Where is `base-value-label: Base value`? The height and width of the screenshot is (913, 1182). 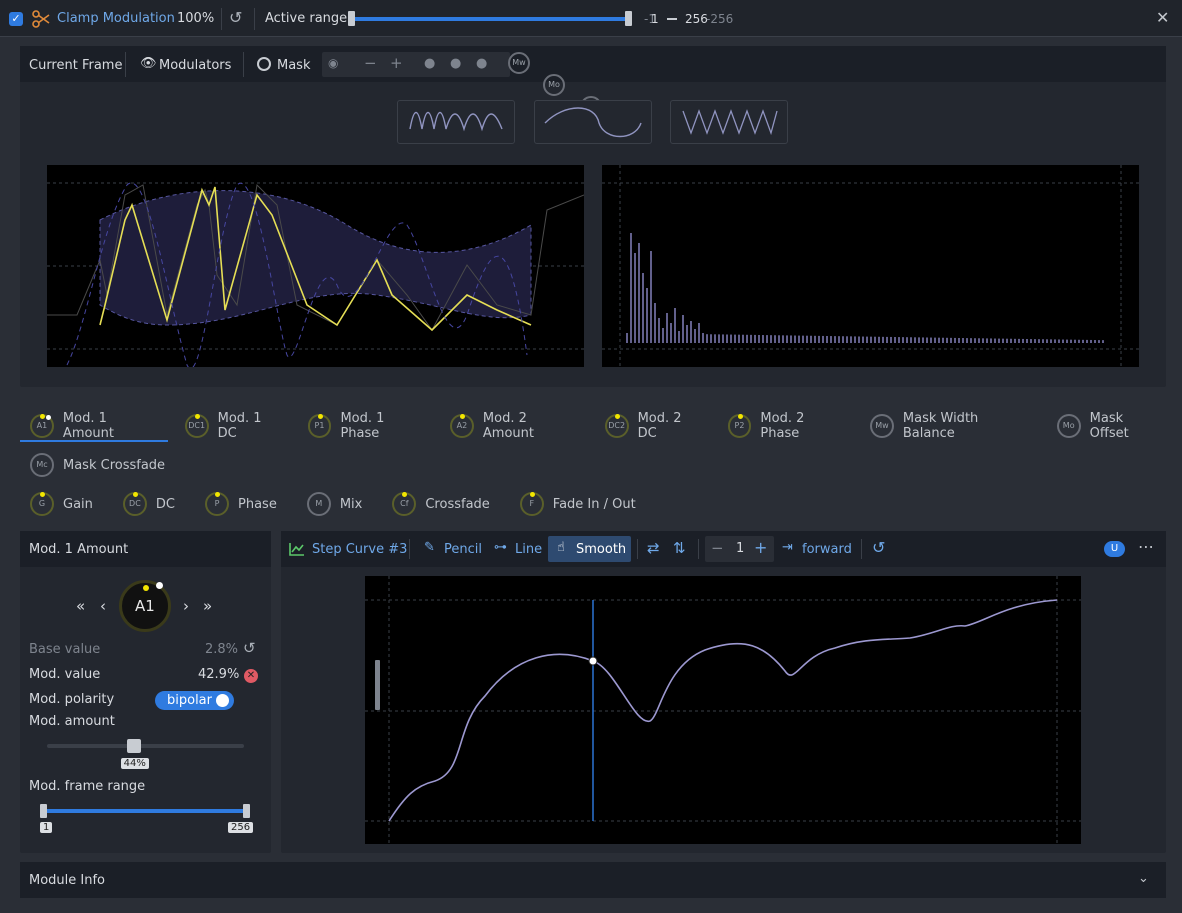 base-value-label: Base value is located at coordinates (65, 649).